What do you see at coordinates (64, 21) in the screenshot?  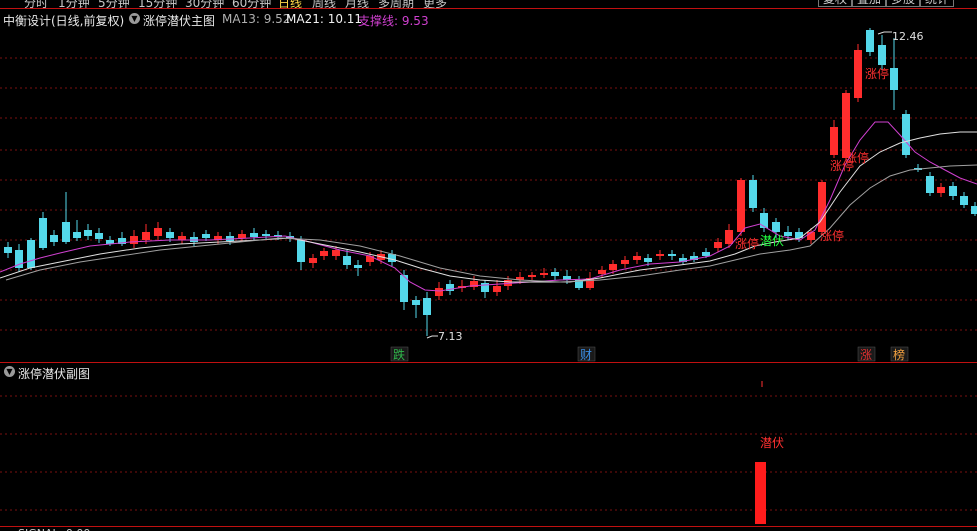 I see `stock-title: 中衡设计(日线,前复权)` at bounding box center [64, 21].